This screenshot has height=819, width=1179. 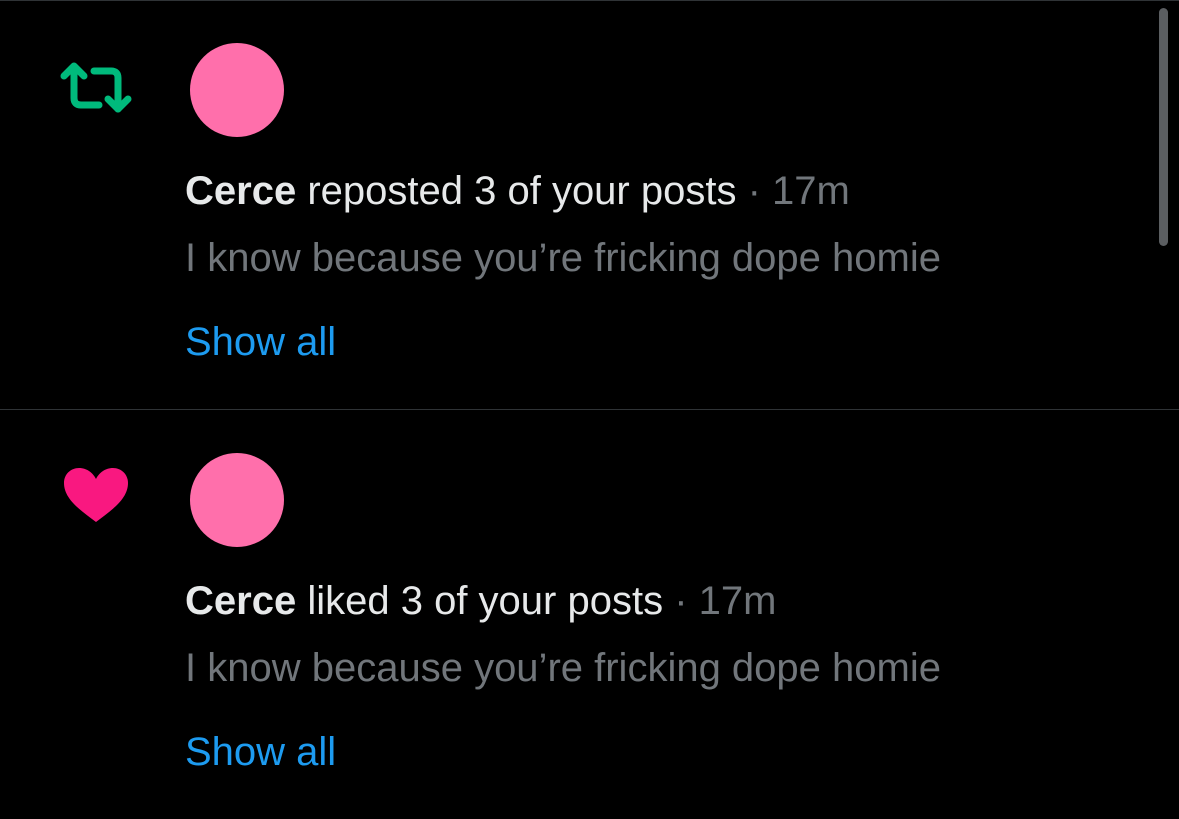 I want to click on action-text: liked 3 of your posts, so click(x=485, y=601).